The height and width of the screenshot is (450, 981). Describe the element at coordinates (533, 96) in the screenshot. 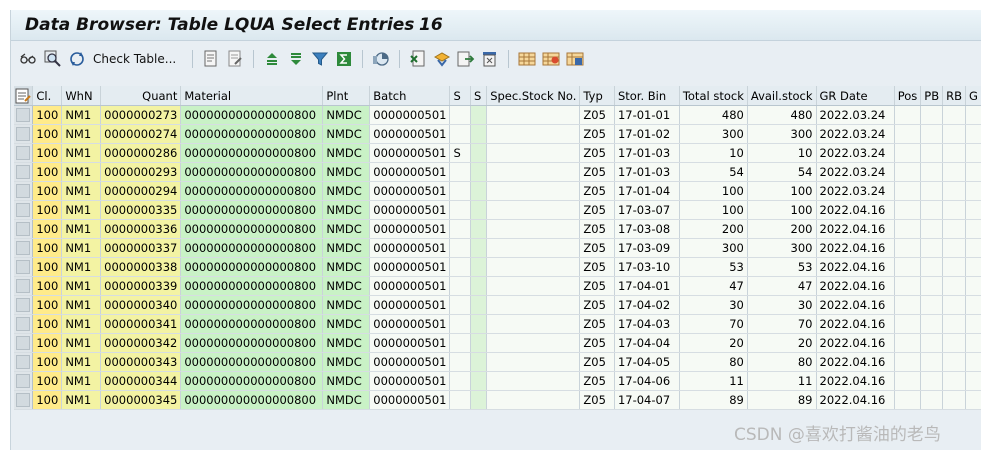

I see `column-header: Spec.Stock No.` at that location.